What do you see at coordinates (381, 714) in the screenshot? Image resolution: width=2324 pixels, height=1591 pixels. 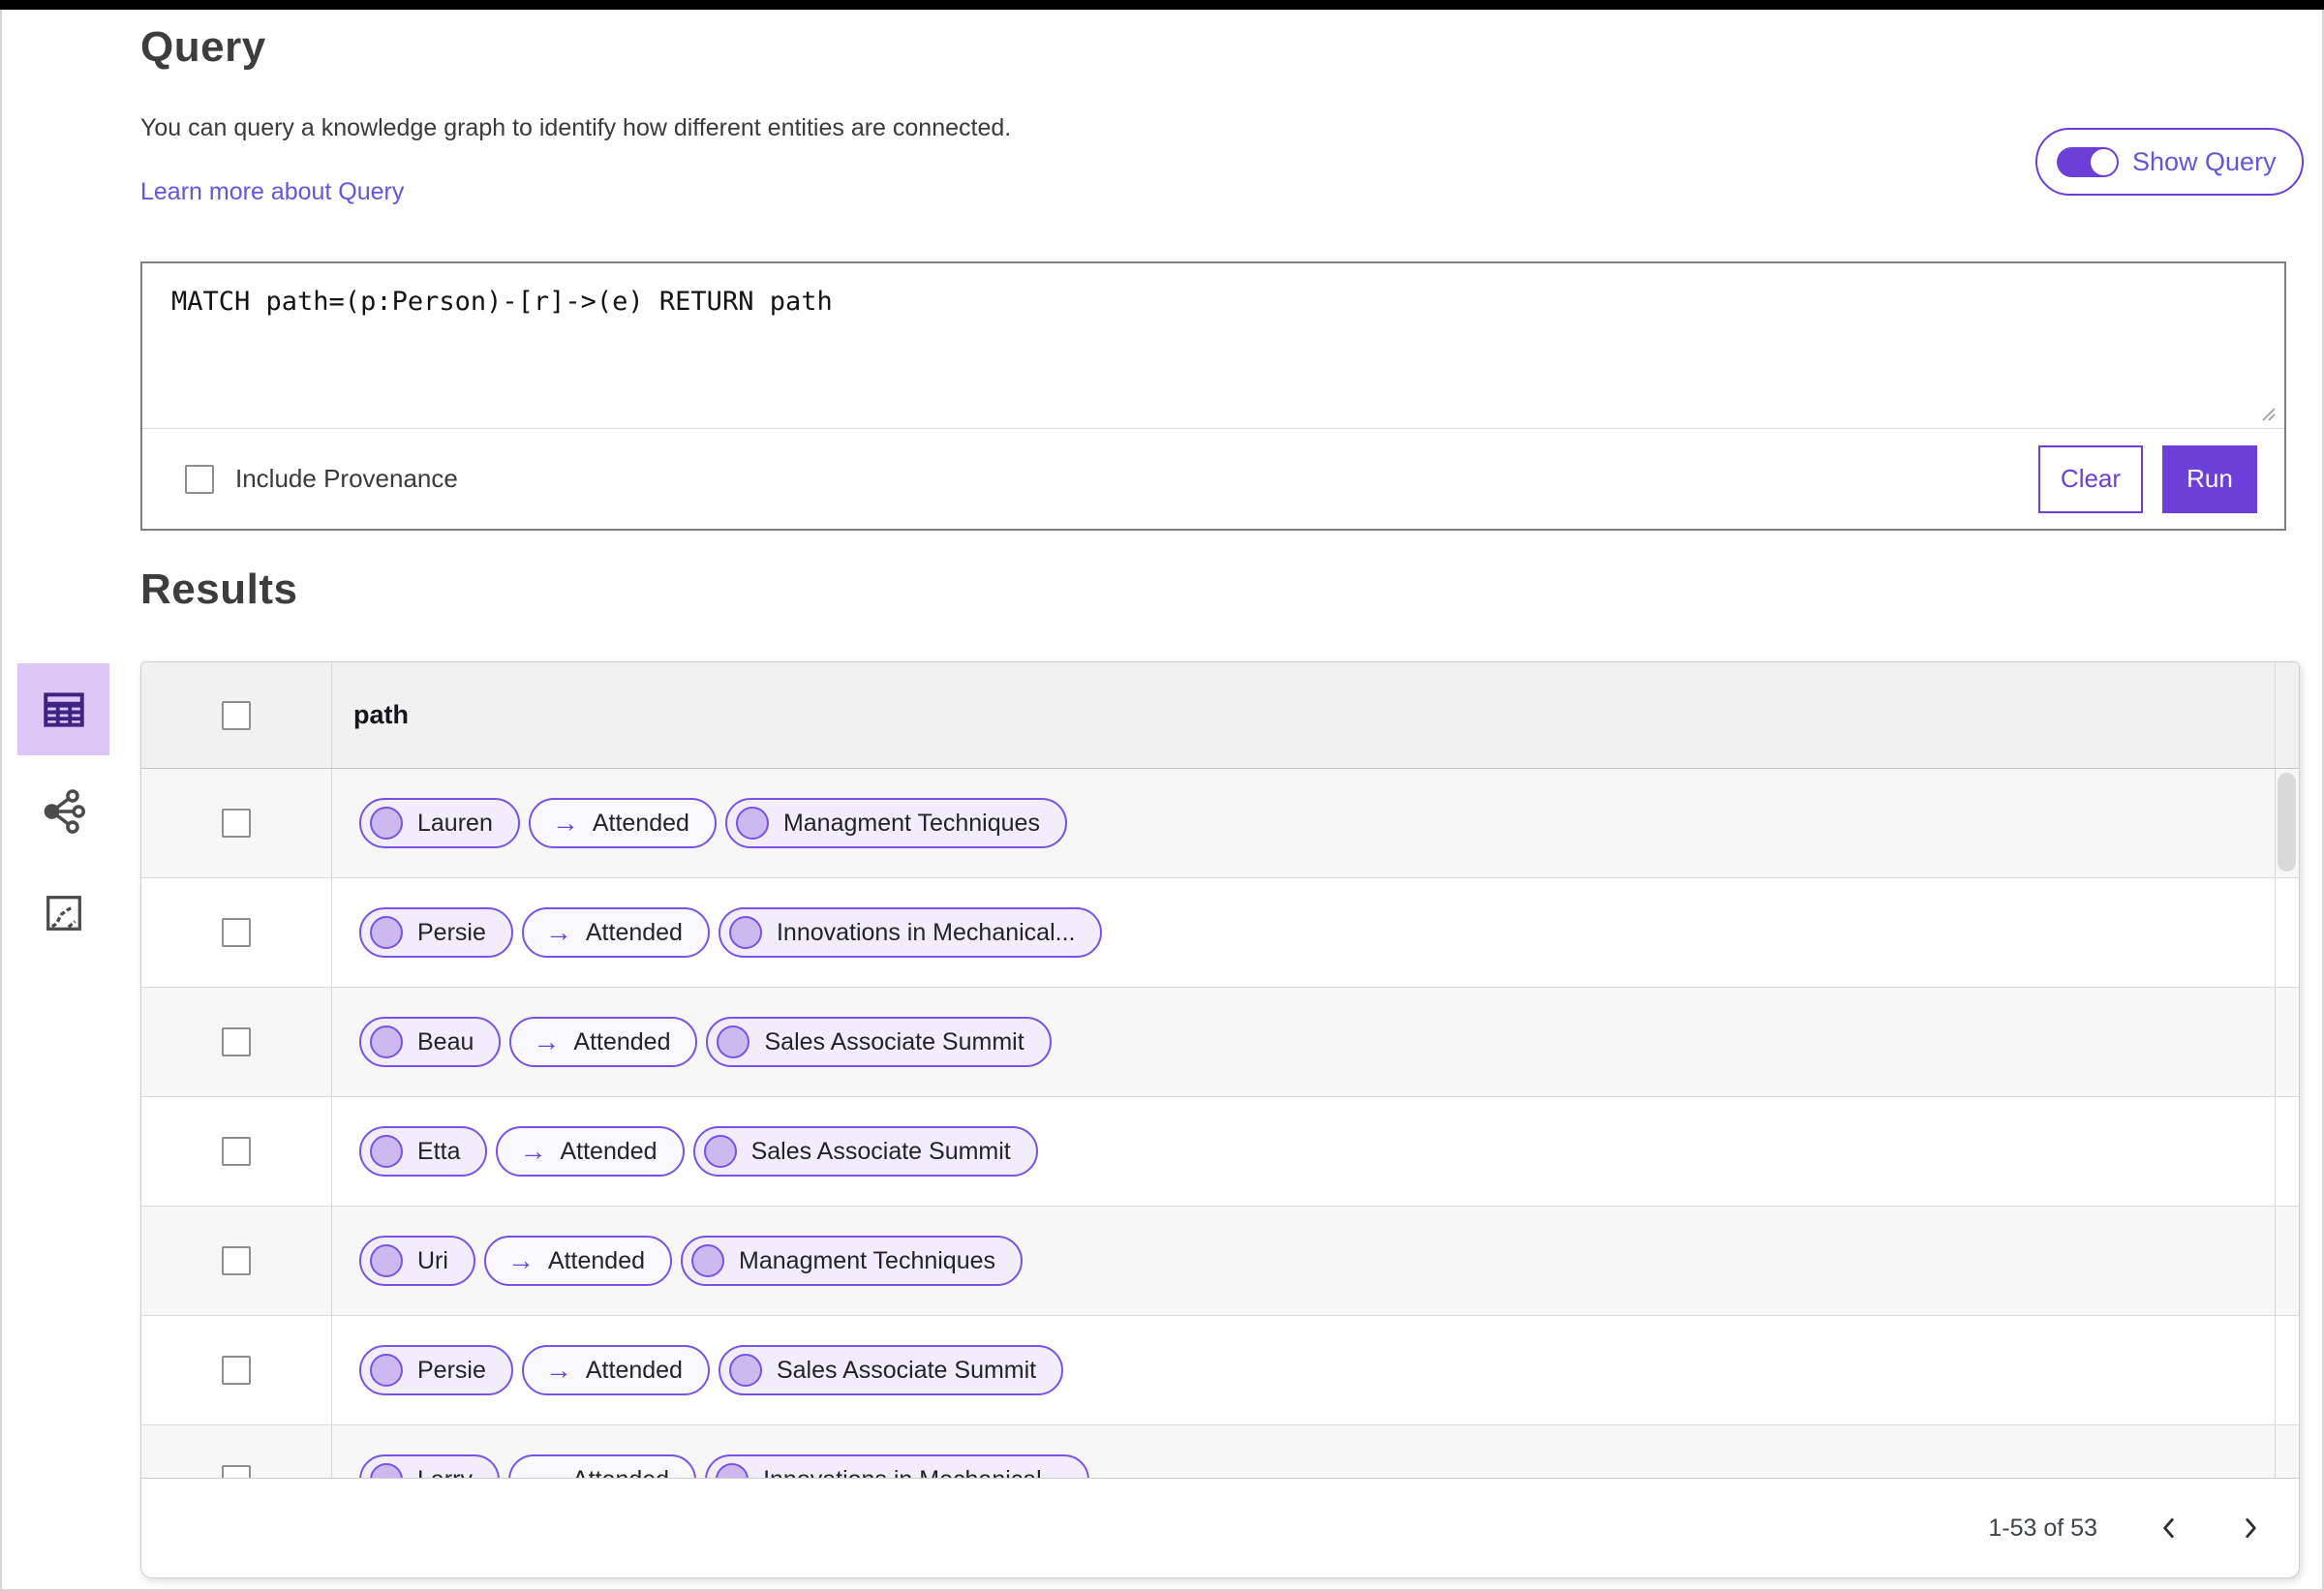 I see `path-column-header: path` at bounding box center [381, 714].